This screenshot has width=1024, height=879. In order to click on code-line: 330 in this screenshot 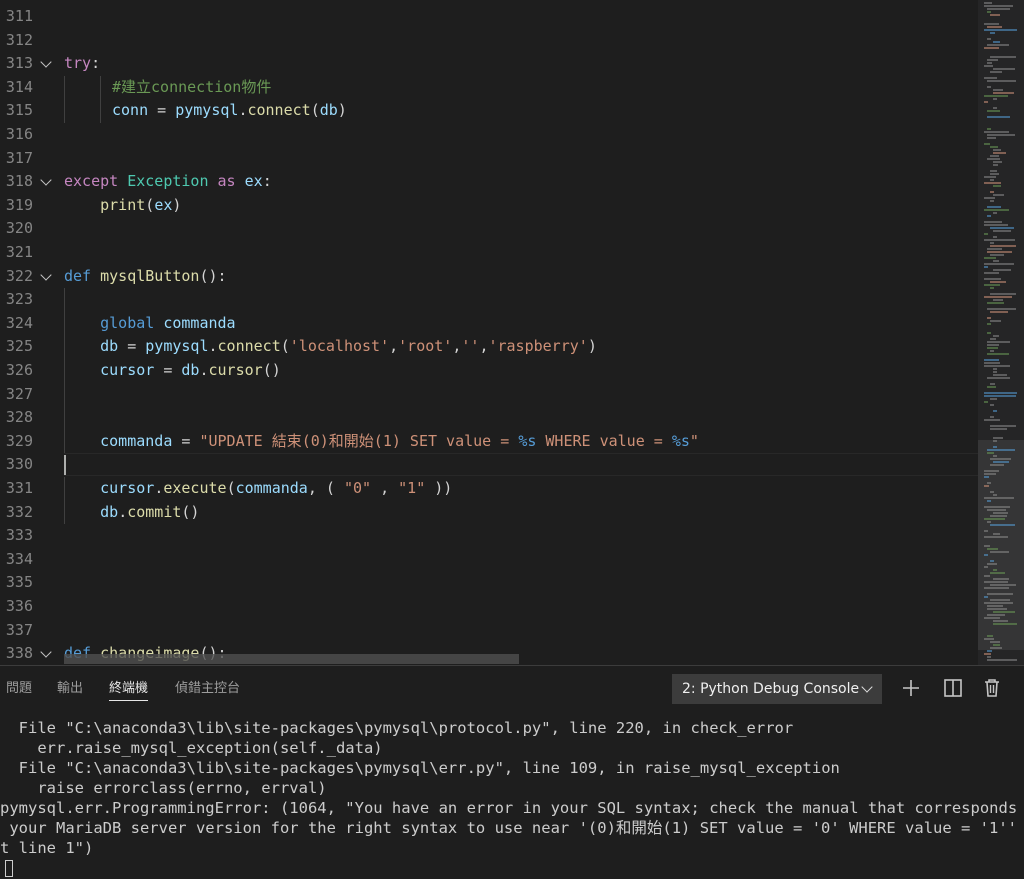, I will do `click(489, 465)`.